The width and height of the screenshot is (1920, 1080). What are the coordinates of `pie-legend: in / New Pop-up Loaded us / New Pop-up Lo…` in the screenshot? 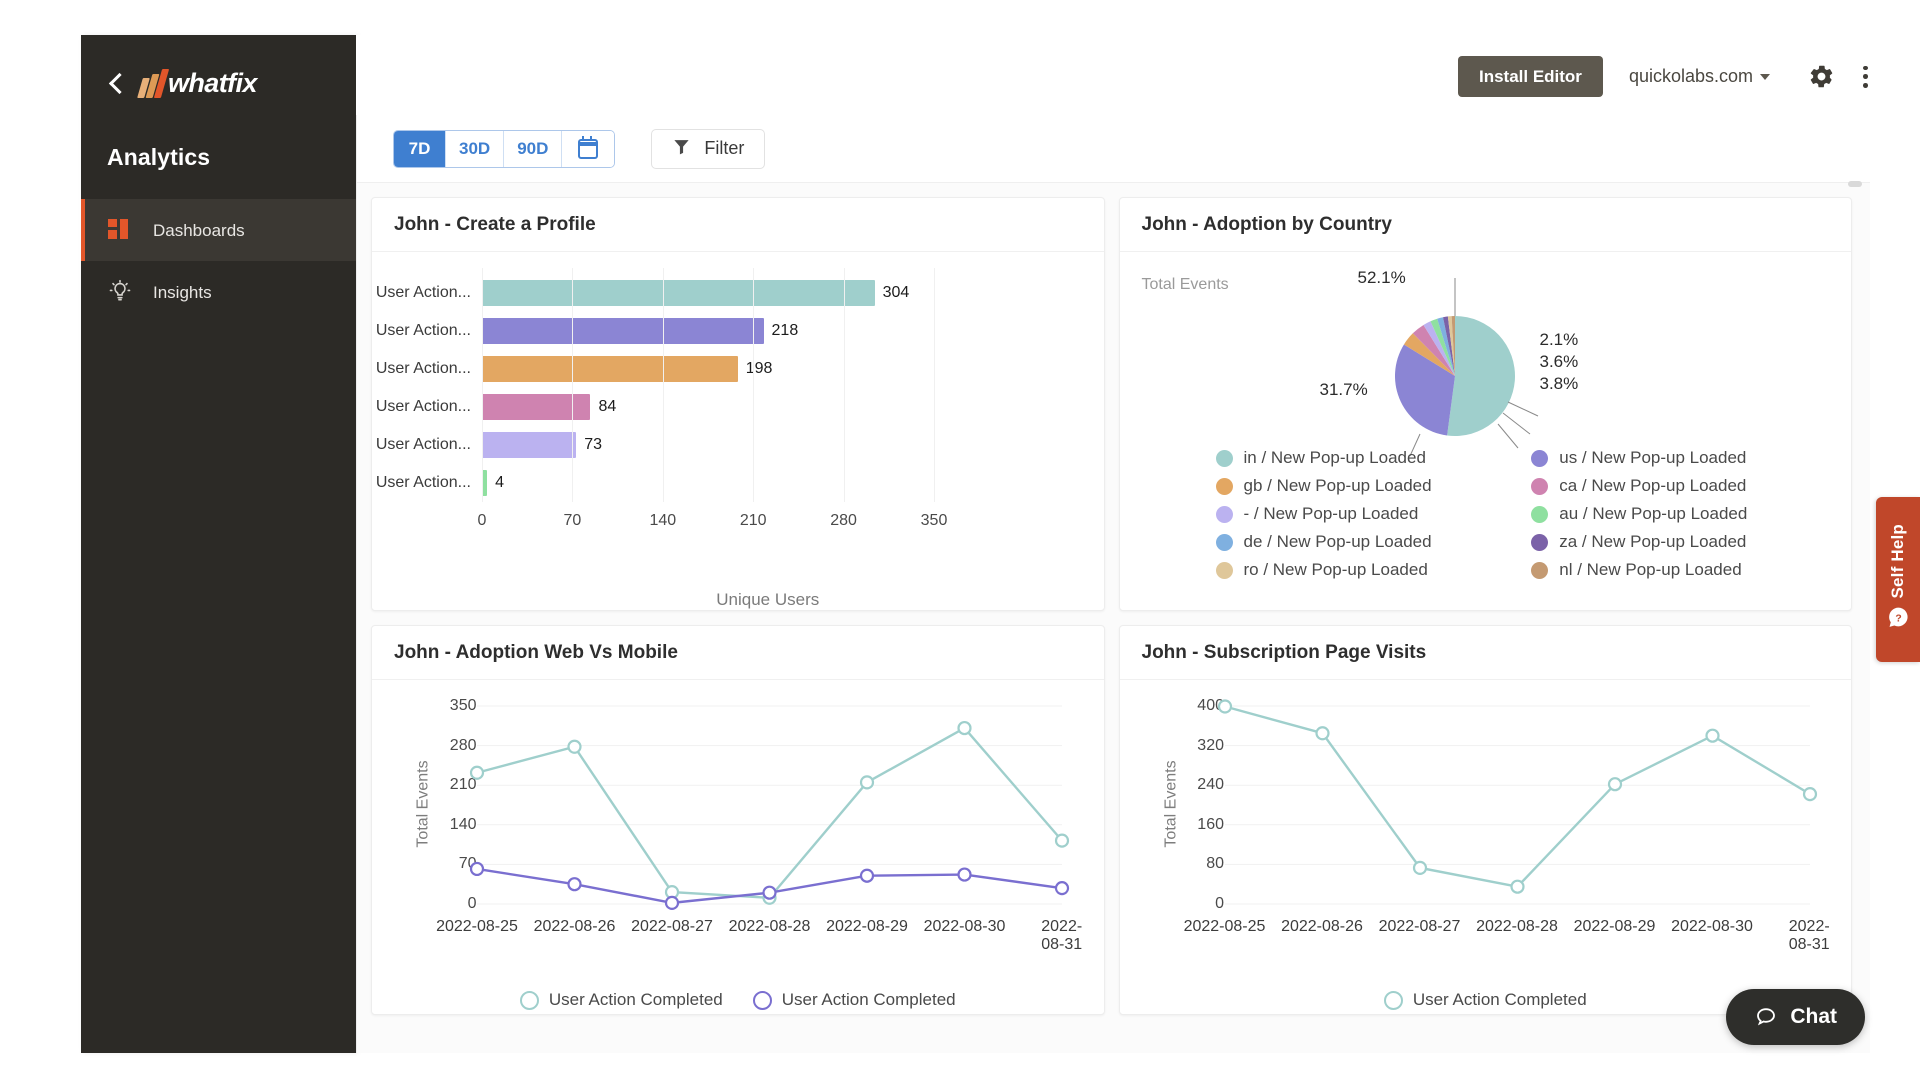 It's located at (1526, 514).